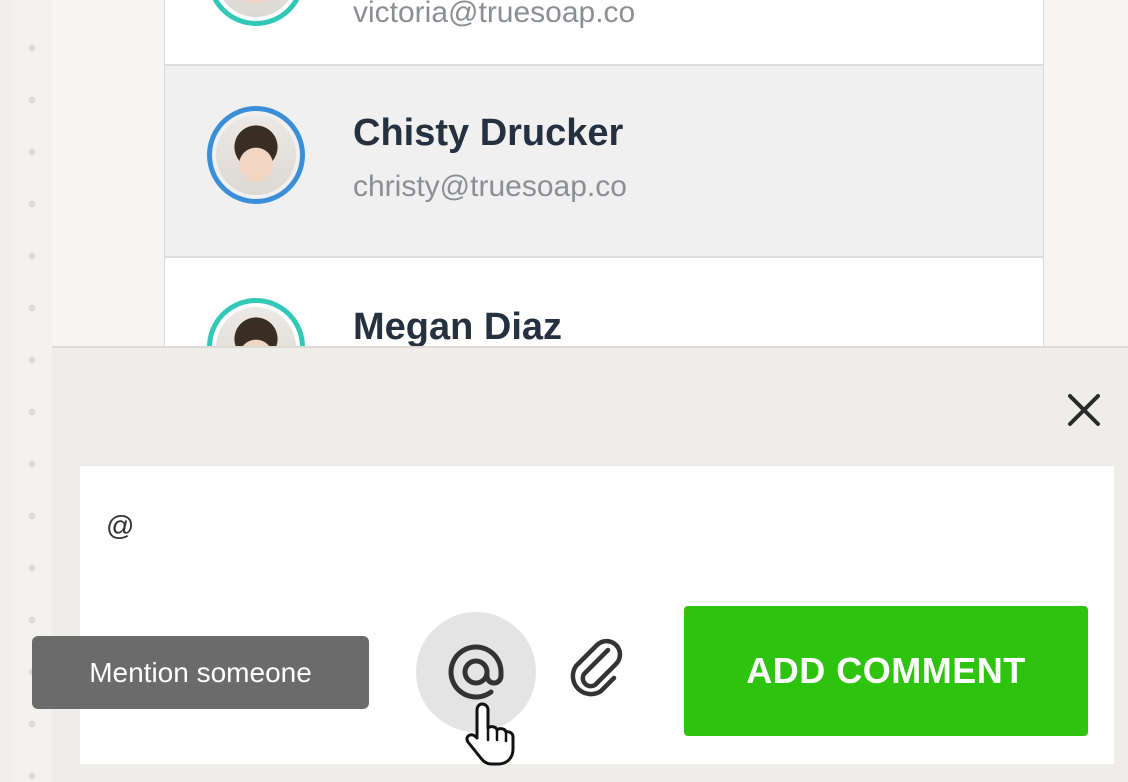 The image size is (1128, 782). Describe the element at coordinates (200, 672) in the screenshot. I see `mention-tooltip: Mention someone` at that location.